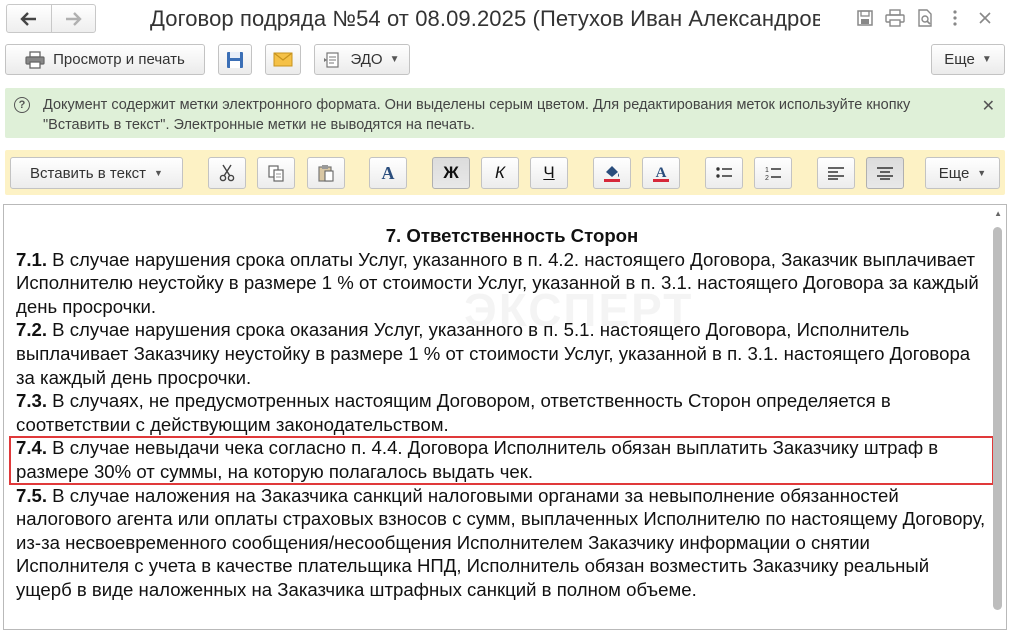  What do you see at coordinates (32, 401) in the screenshot?
I see `clause-number: 7.3.` at bounding box center [32, 401].